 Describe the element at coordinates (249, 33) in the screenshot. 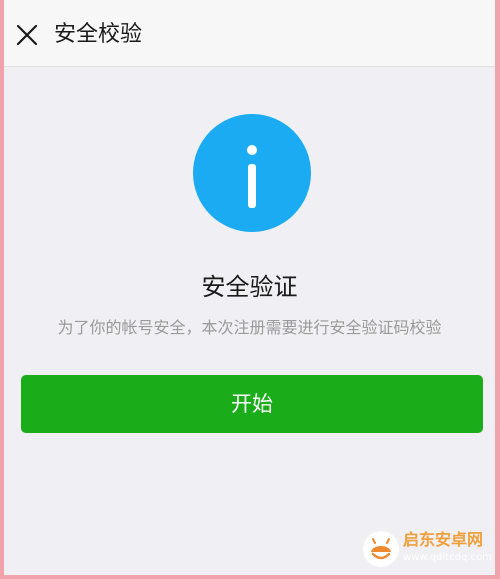

I see `header-bar: 安全校验` at that location.